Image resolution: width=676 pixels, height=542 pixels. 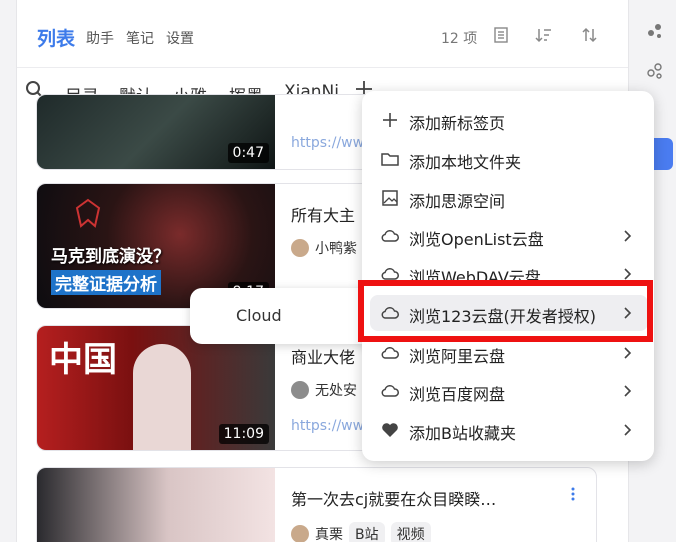 What do you see at coordinates (590, 35) in the screenshot?
I see `sort-direction-icon` at bounding box center [590, 35].